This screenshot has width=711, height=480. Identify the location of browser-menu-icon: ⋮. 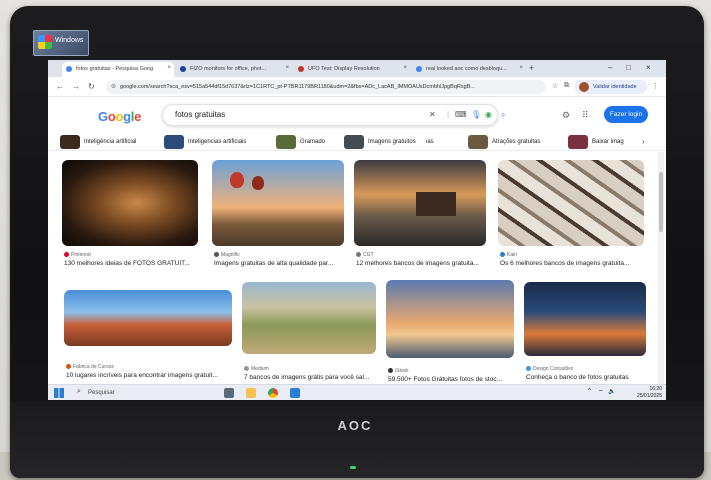
(655, 86).